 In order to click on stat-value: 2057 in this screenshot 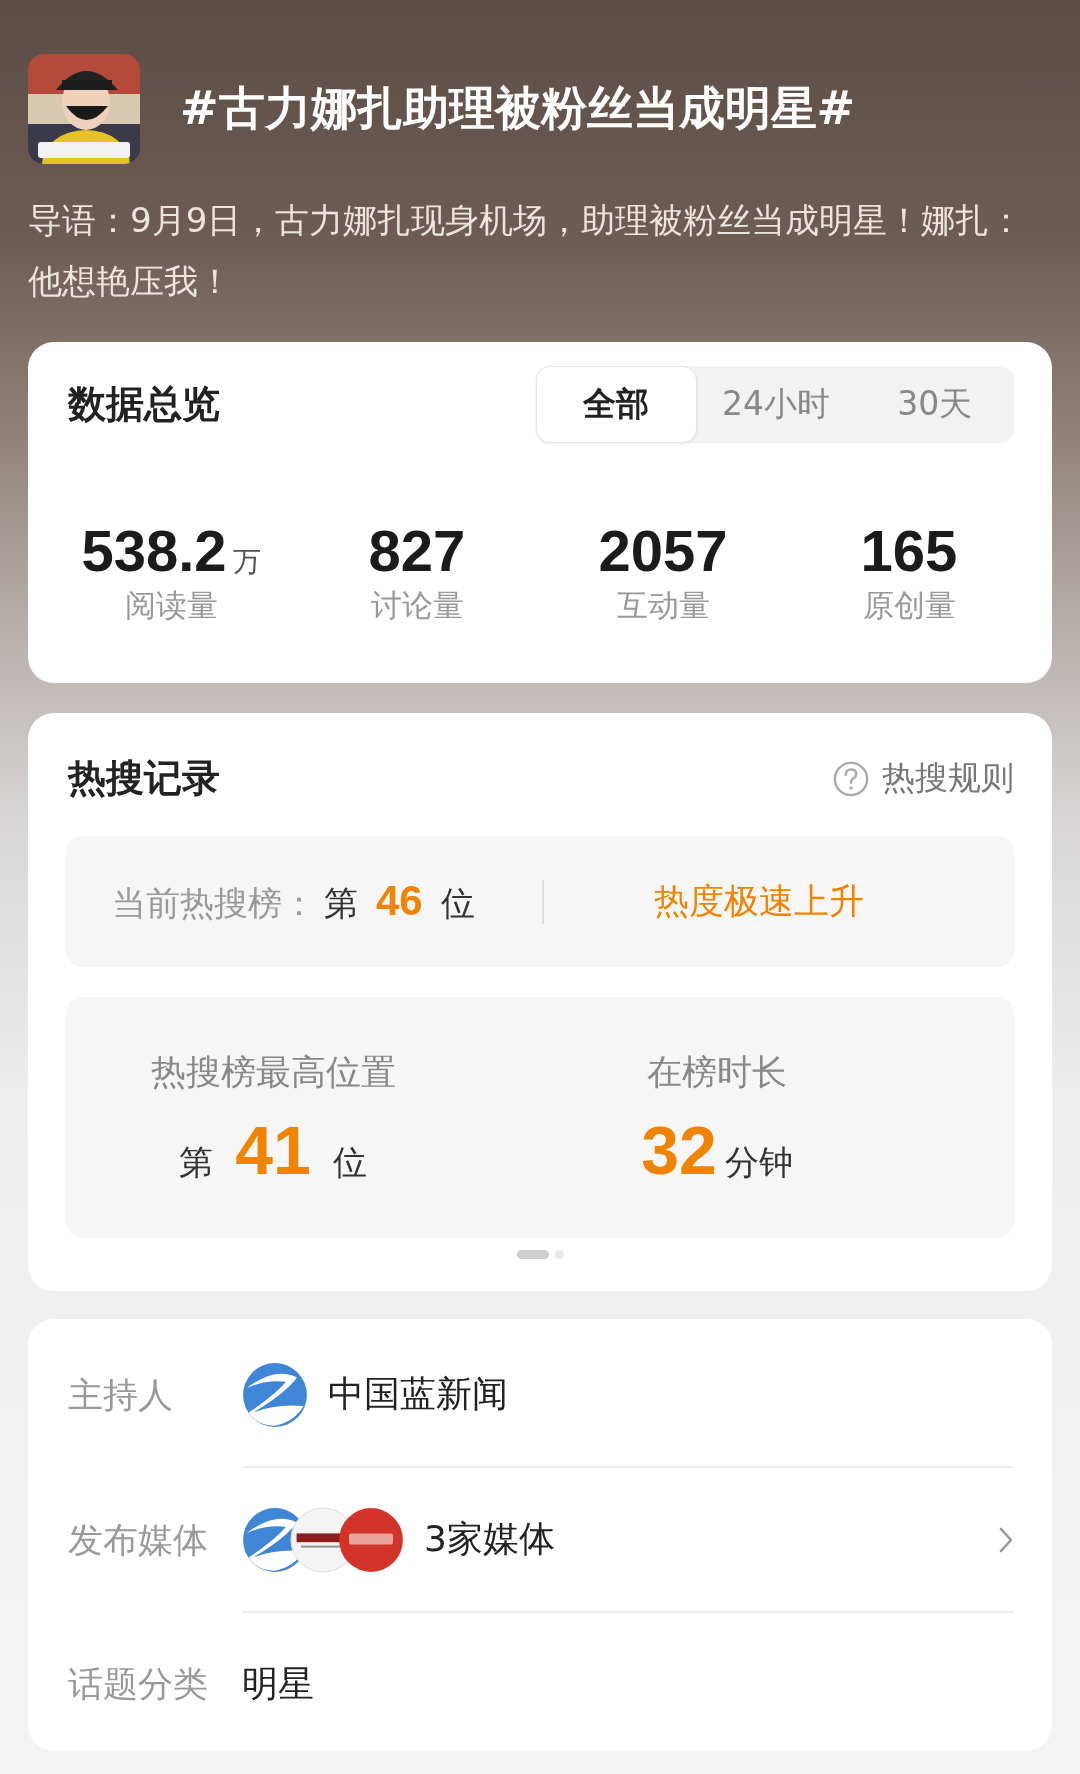, I will do `click(663, 551)`.